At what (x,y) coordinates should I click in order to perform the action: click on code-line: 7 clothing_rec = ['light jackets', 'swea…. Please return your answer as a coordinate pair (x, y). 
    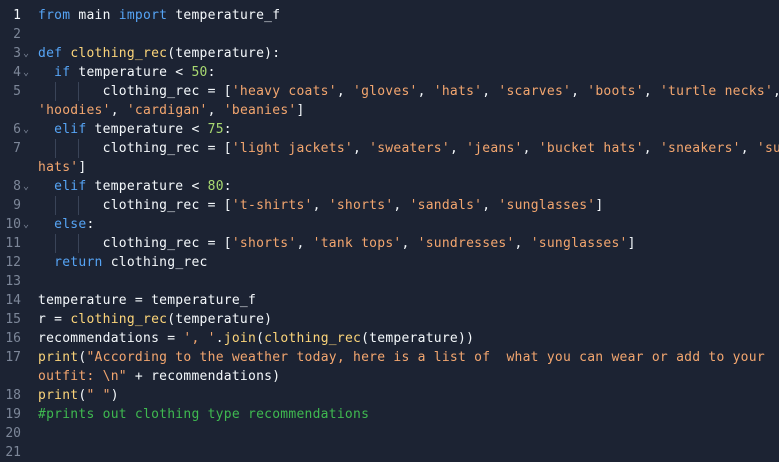
    Looking at the image, I should click on (389, 148).